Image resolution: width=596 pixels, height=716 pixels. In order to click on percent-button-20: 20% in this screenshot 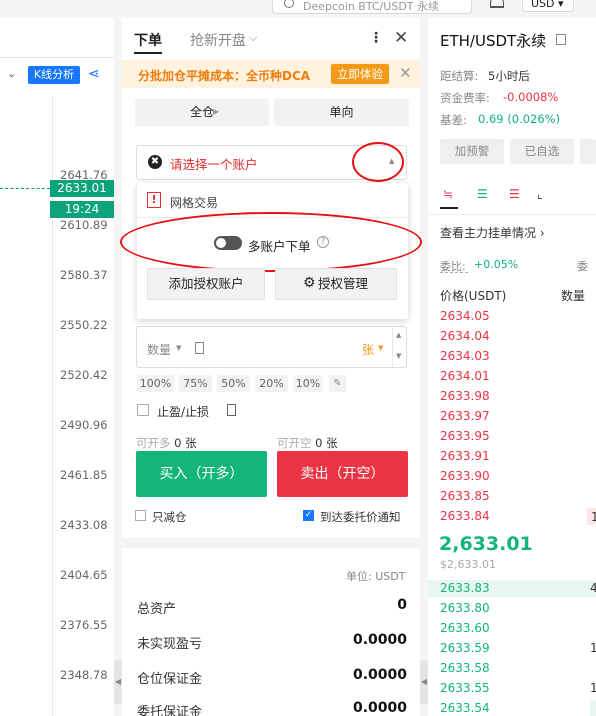, I will do `click(271, 383)`.